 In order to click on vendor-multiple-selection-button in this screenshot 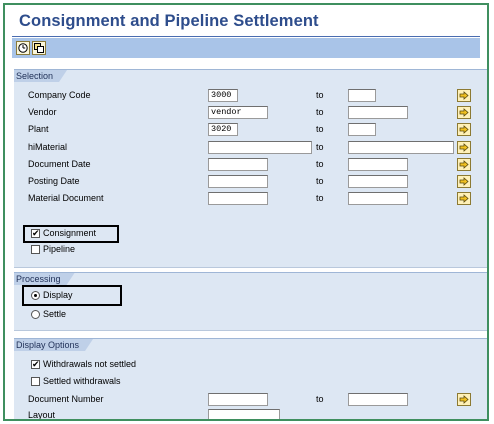, I will do `click(464, 112)`.